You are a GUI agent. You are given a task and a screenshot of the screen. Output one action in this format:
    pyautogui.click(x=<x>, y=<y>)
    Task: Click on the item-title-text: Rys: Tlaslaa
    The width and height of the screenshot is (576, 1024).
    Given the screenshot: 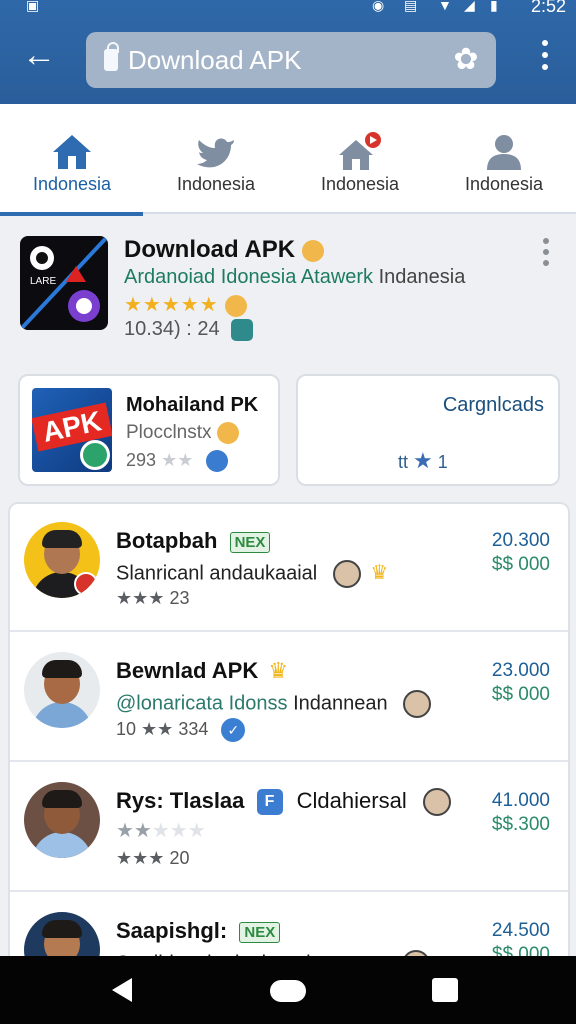 What is the action you would take?
    pyautogui.click(x=180, y=800)
    